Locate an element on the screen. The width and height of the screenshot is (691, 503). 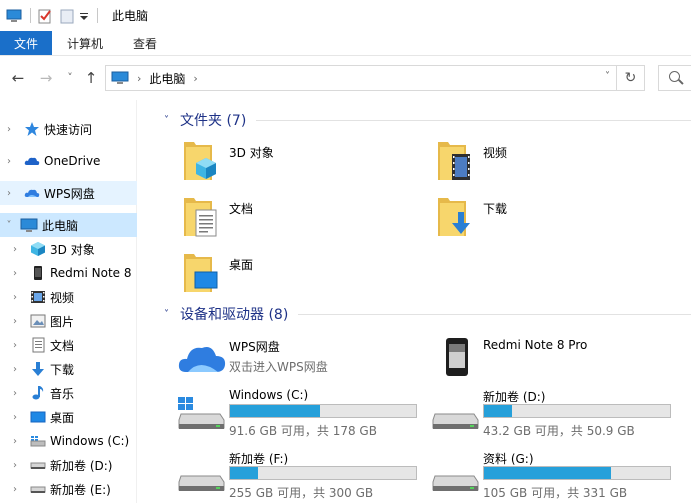
sidebar-item-windows-c: › Windows (C:) is located at coordinates (68, 441).